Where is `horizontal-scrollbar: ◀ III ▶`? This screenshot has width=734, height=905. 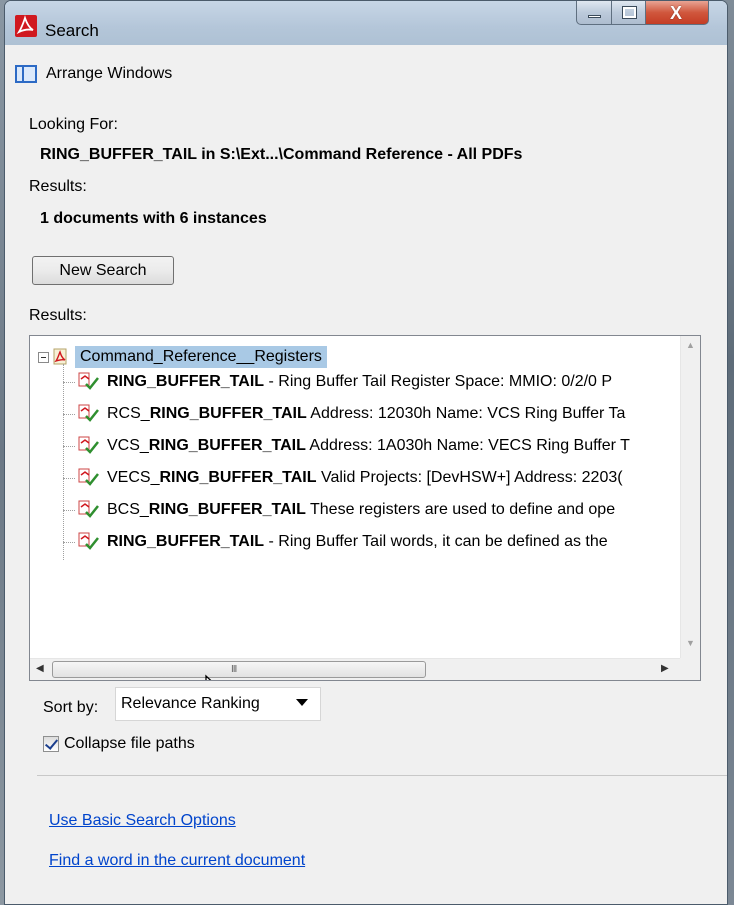 horizontal-scrollbar: ◀ III ▶ is located at coordinates (355, 669).